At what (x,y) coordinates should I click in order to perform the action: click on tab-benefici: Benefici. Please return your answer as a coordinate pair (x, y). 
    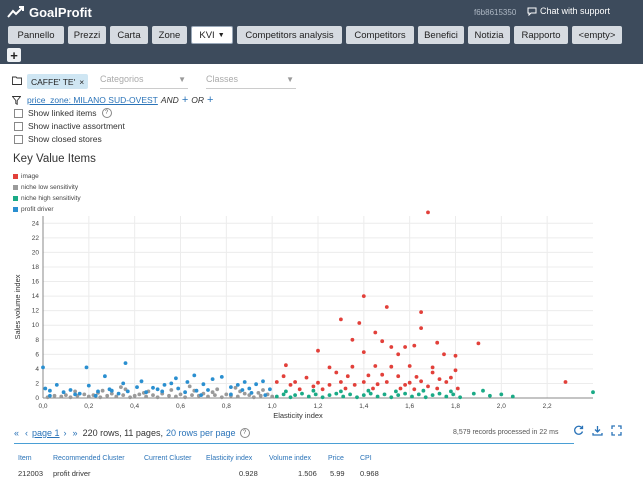
    Looking at the image, I should click on (441, 35).